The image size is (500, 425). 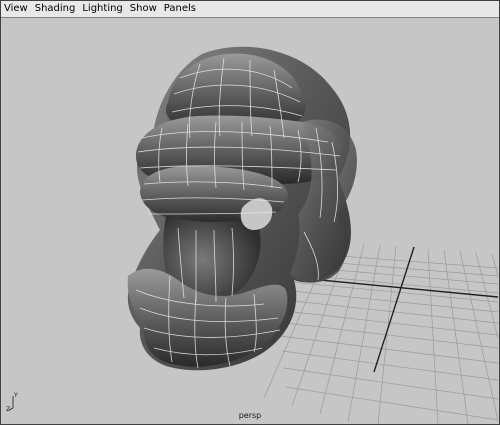 What do you see at coordinates (250, 9) in the screenshot?
I see `panel-menubar: View Shading Lighting Show Panels` at bounding box center [250, 9].